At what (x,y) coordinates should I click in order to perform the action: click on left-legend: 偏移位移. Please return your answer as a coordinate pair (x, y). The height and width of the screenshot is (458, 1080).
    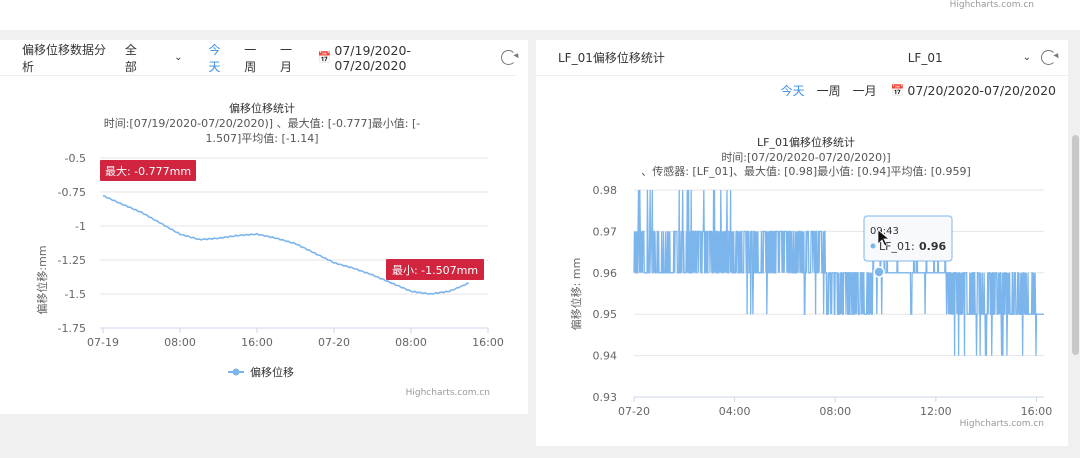
    Looking at the image, I should click on (261, 372).